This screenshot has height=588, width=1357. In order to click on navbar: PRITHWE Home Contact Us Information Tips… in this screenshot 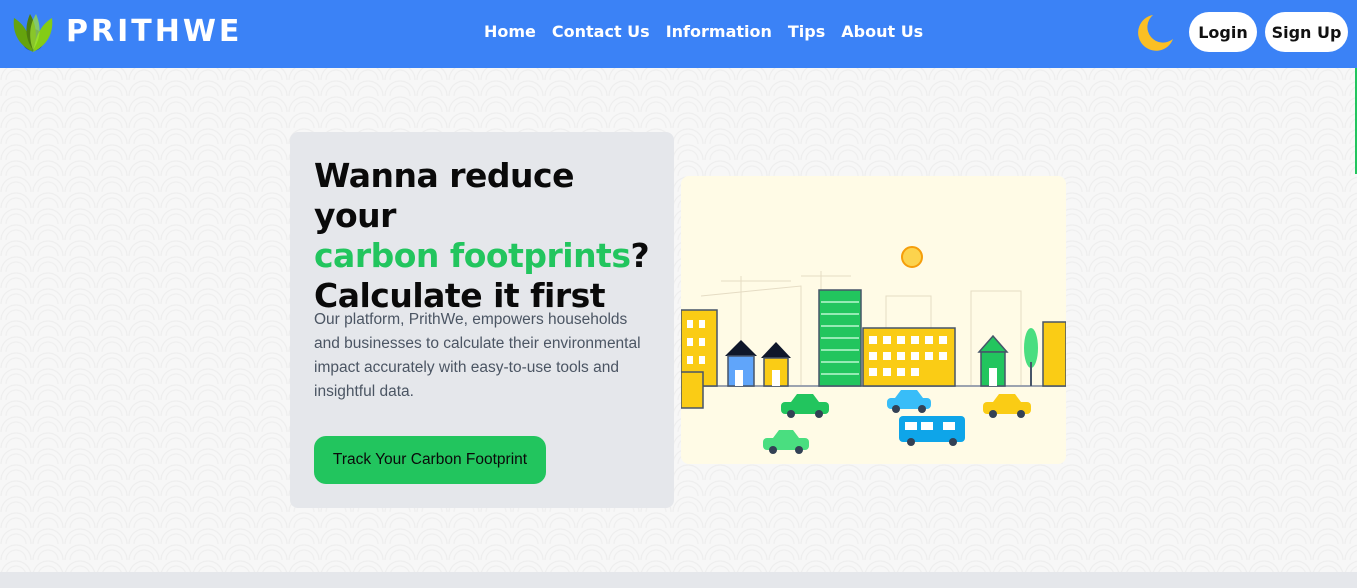, I will do `click(678, 34)`.